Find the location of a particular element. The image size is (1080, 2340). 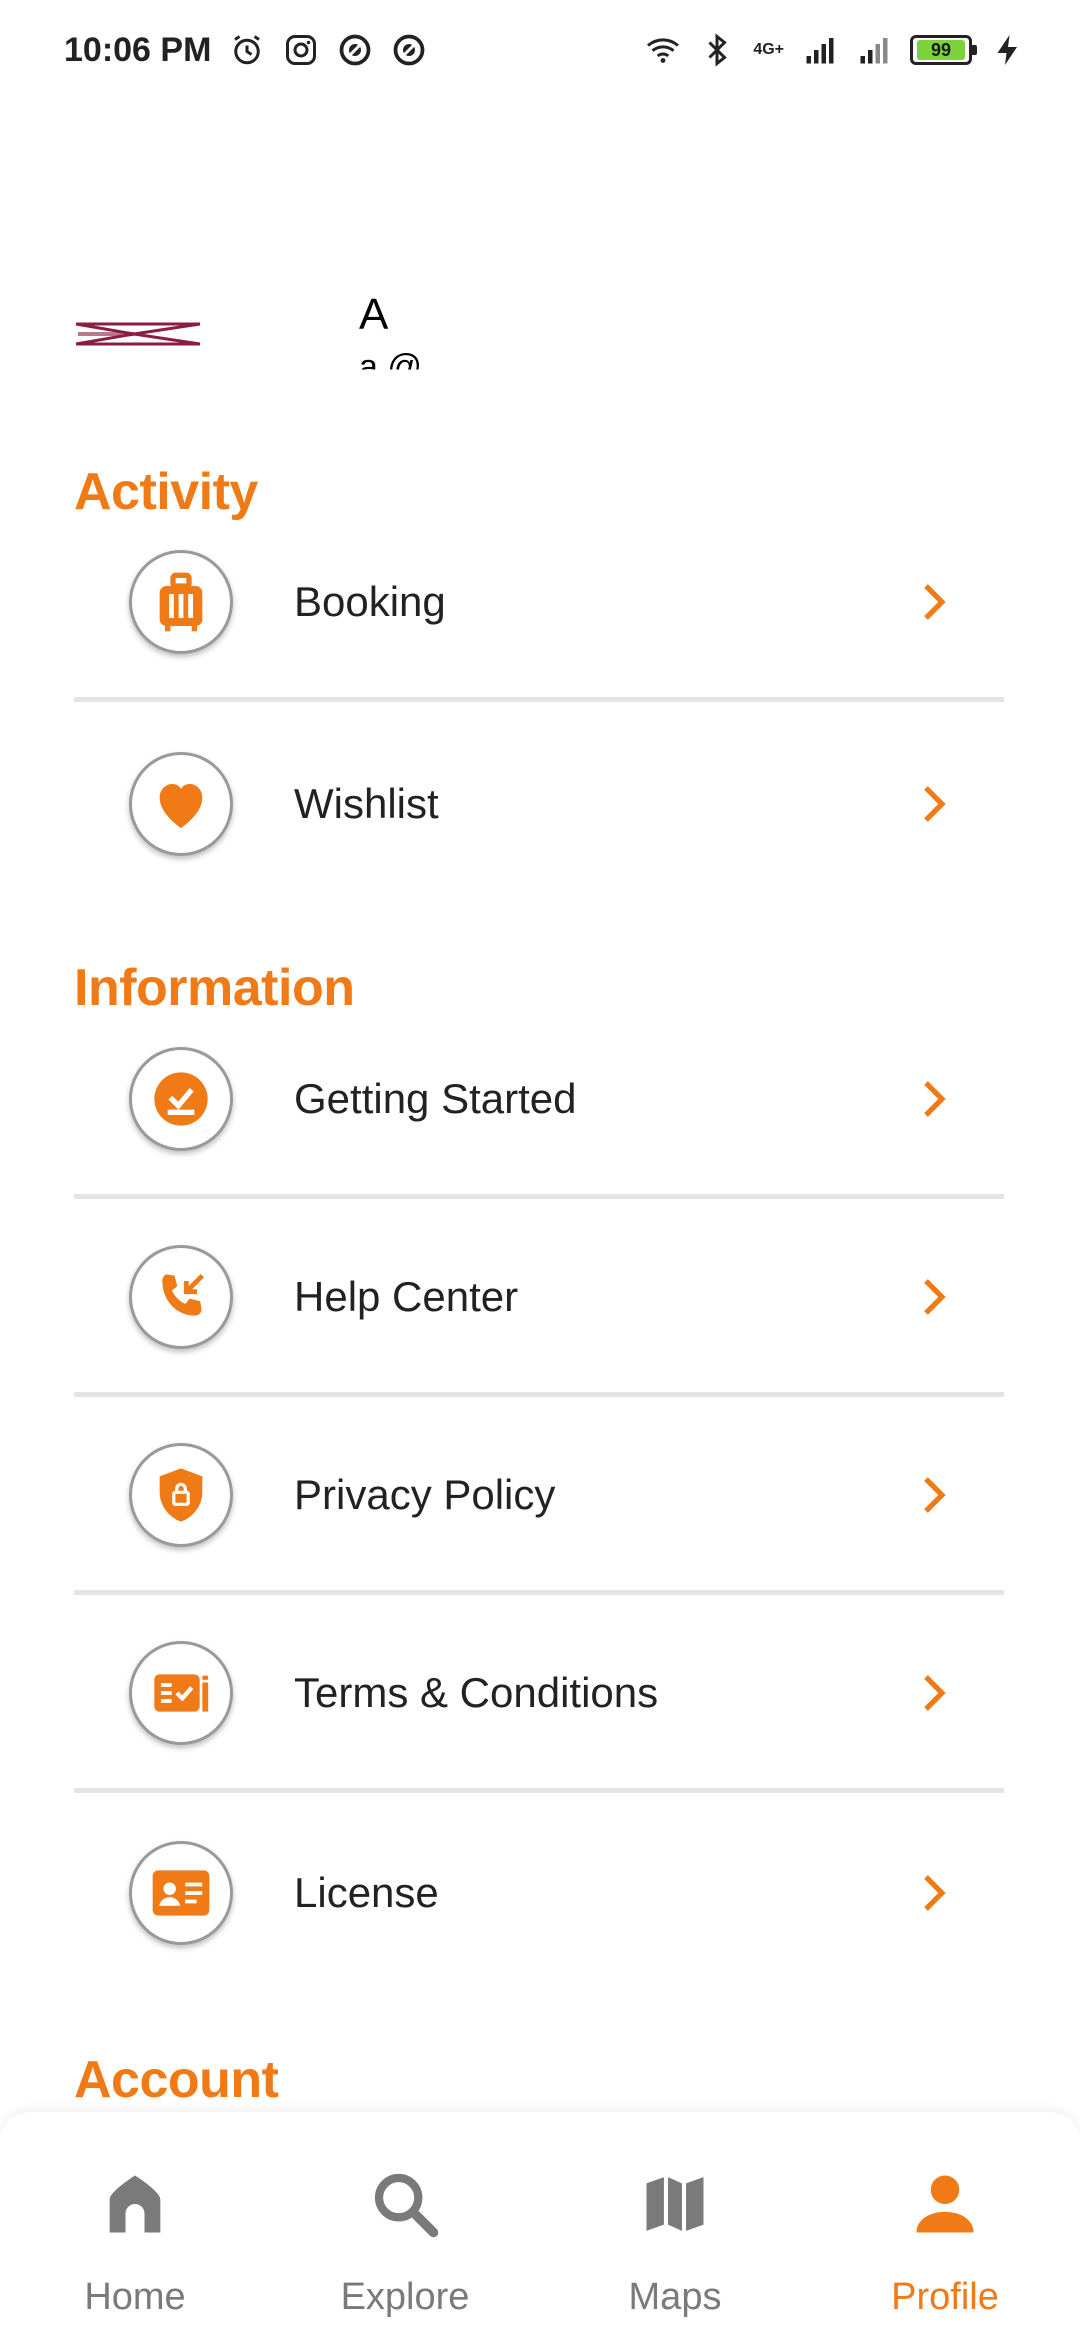

nav-item-explore: Explore is located at coordinates (405, 2226).